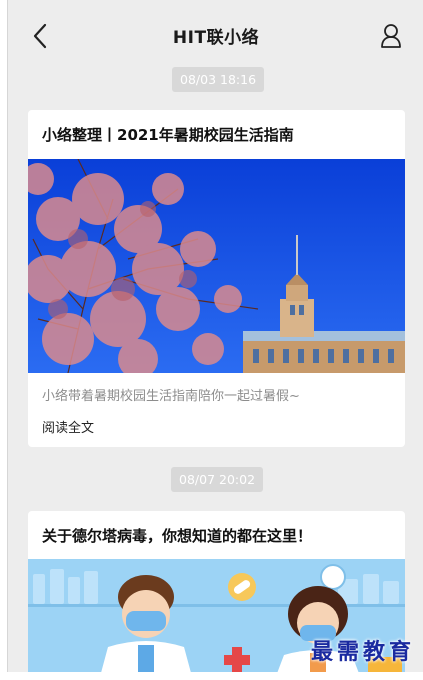 The width and height of the screenshot is (423, 680). I want to click on article-title: 小络整理丨2021年暑期校园生活指南, so click(168, 135).